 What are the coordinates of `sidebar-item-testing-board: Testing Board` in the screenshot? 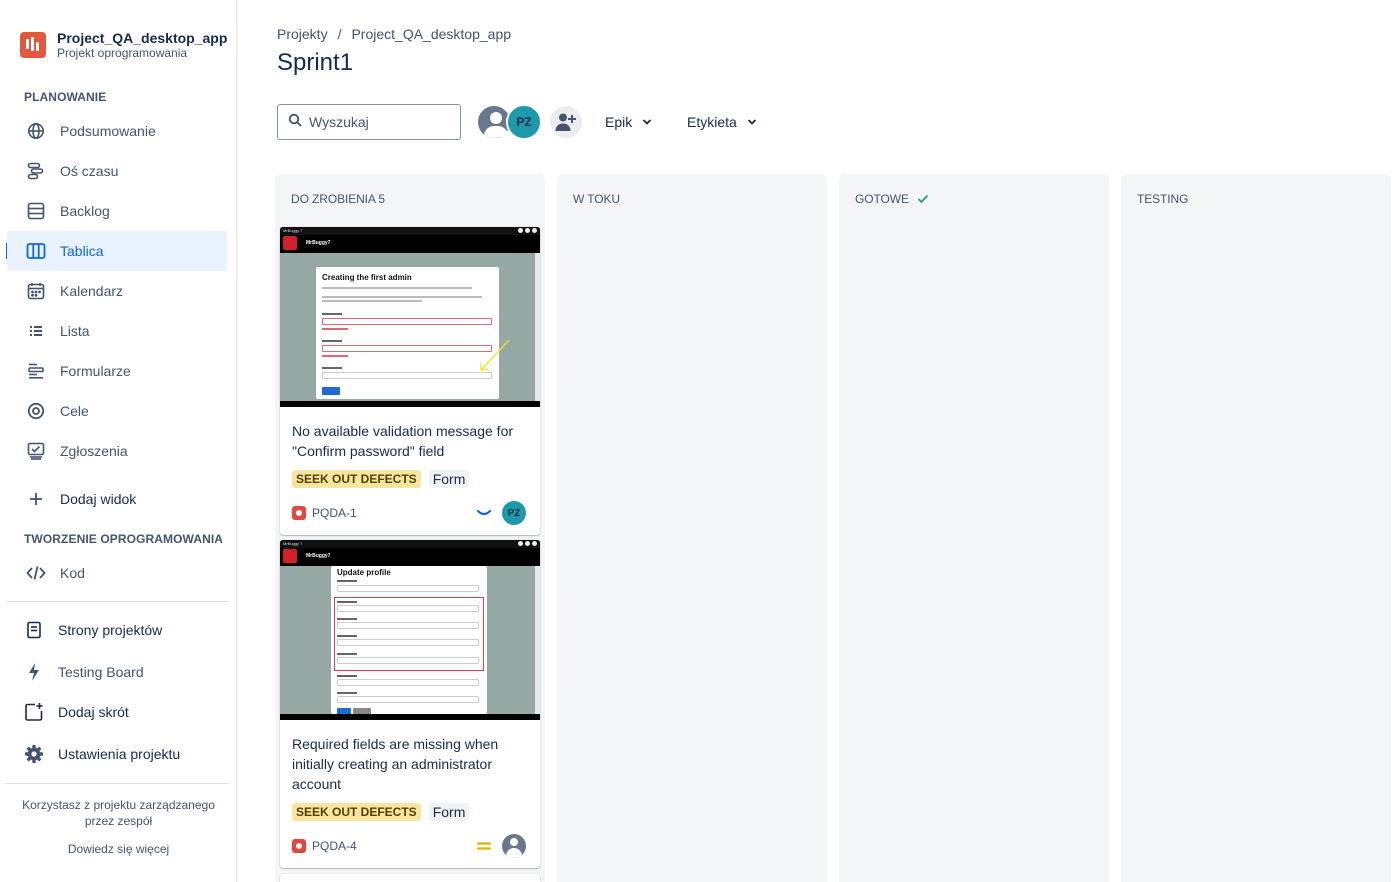 It's located at (117, 672).